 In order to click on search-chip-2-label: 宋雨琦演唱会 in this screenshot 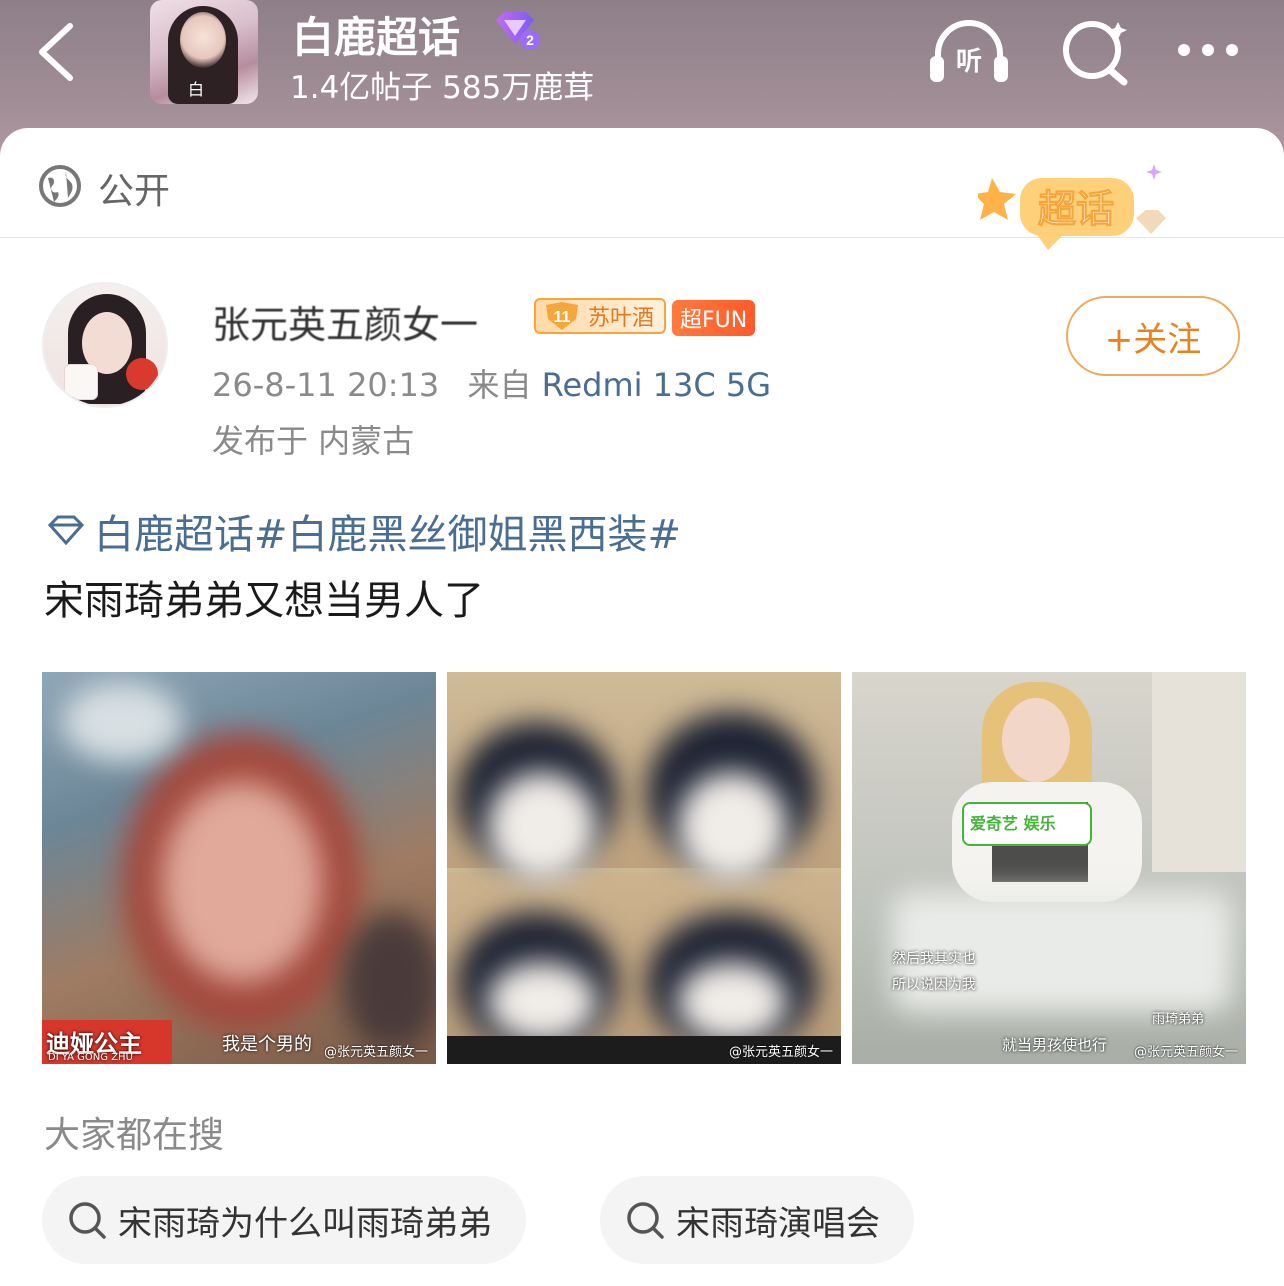, I will do `click(778, 1223)`.